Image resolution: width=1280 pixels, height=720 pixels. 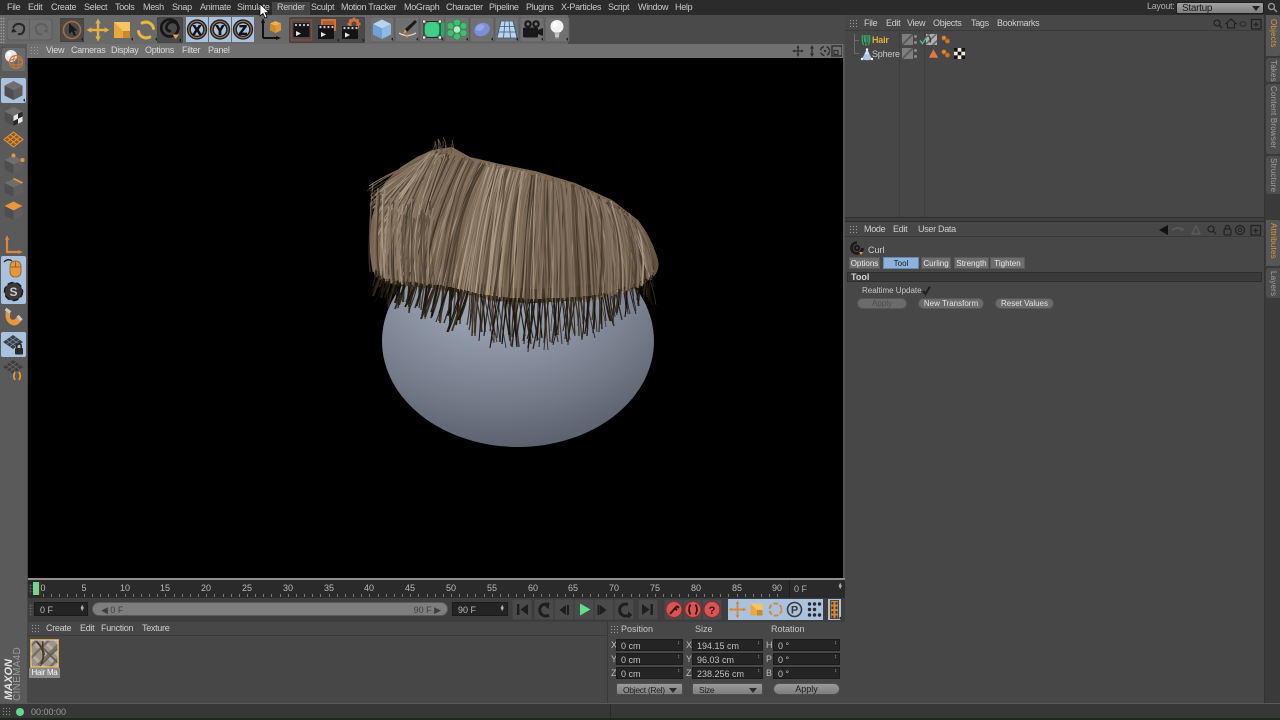 I want to click on svg-text: Y, so click(x=220, y=30).